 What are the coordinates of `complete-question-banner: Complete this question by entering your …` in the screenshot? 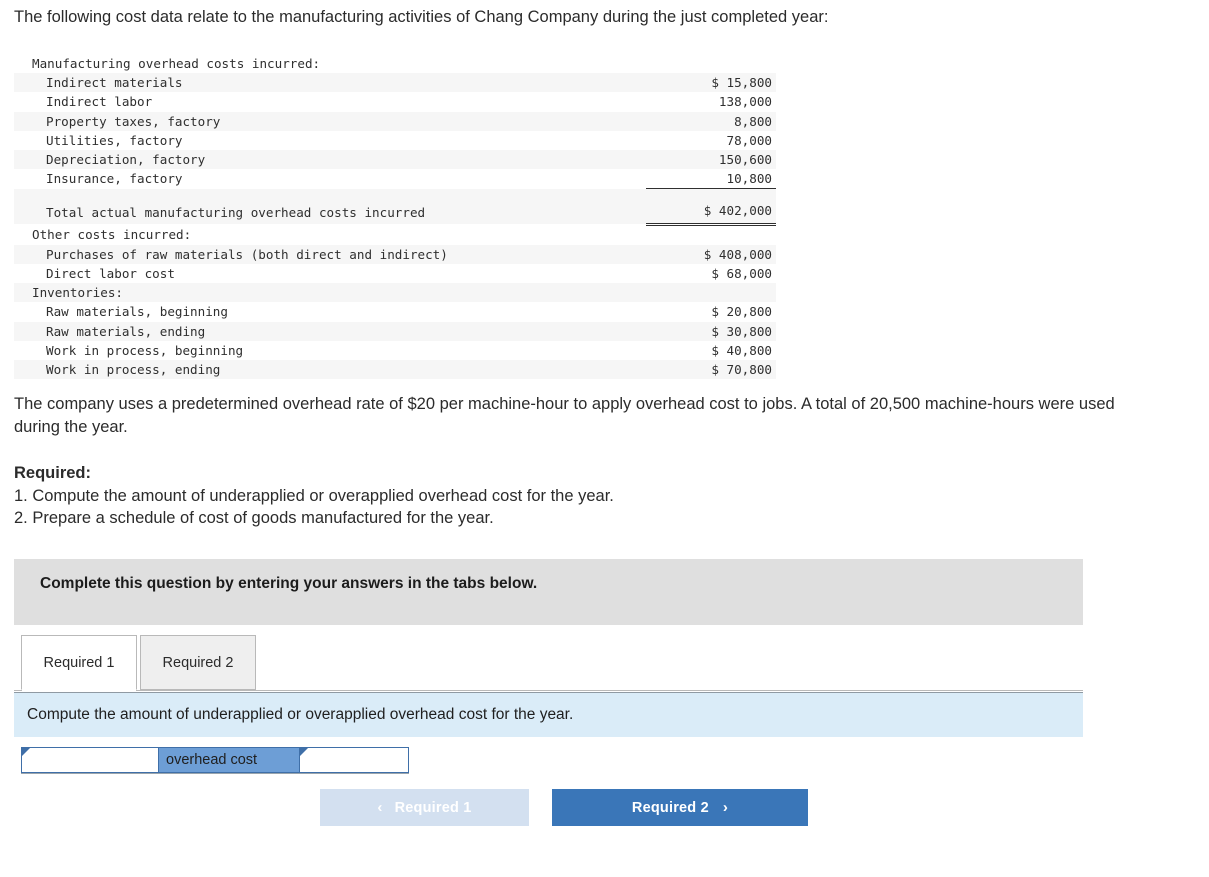 It's located at (548, 592).